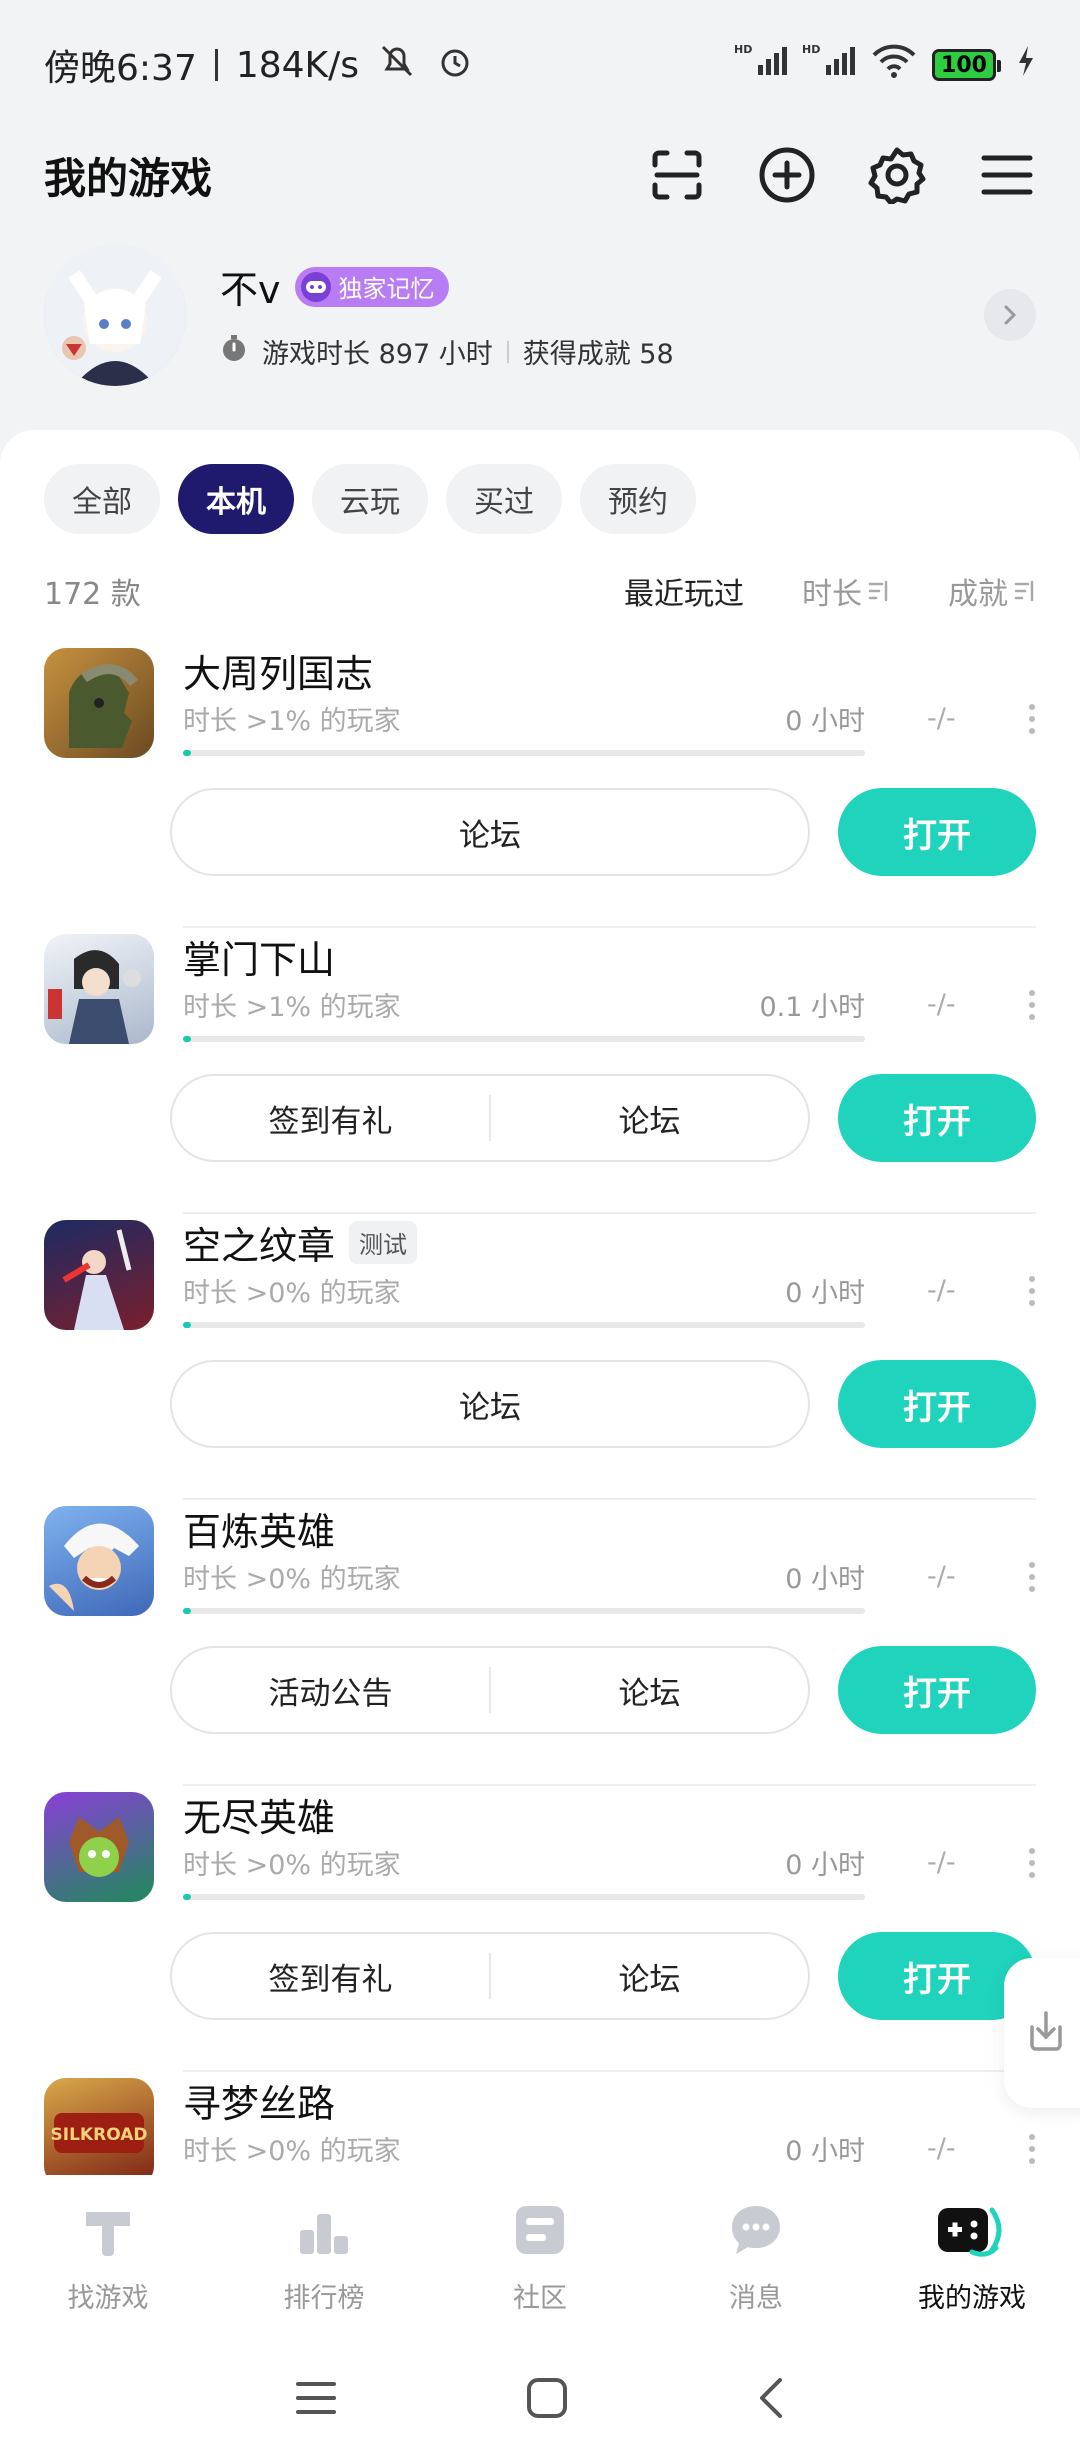 The height and width of the screenshot is (2460, 1080). Describe the element at coordinates (540, 175) in the screenshot. I see `header: 我的游戏` at that location.